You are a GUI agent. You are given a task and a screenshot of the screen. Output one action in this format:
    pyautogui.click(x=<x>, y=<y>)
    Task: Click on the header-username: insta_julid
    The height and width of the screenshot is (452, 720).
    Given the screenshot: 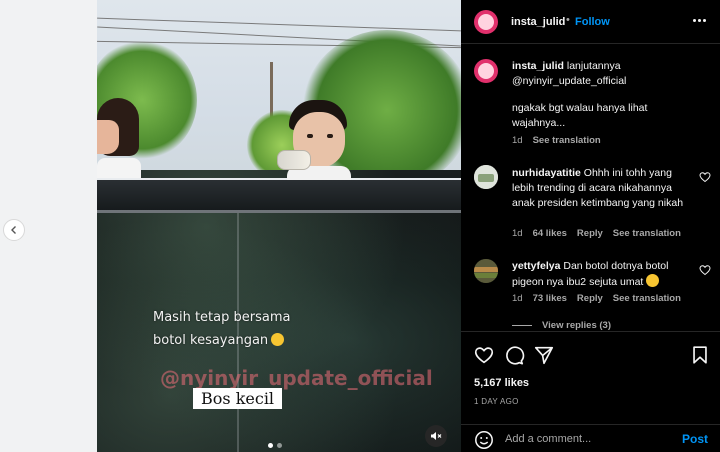 What is the action you would take?
    pyautogui.click(x=538, y=22)
    